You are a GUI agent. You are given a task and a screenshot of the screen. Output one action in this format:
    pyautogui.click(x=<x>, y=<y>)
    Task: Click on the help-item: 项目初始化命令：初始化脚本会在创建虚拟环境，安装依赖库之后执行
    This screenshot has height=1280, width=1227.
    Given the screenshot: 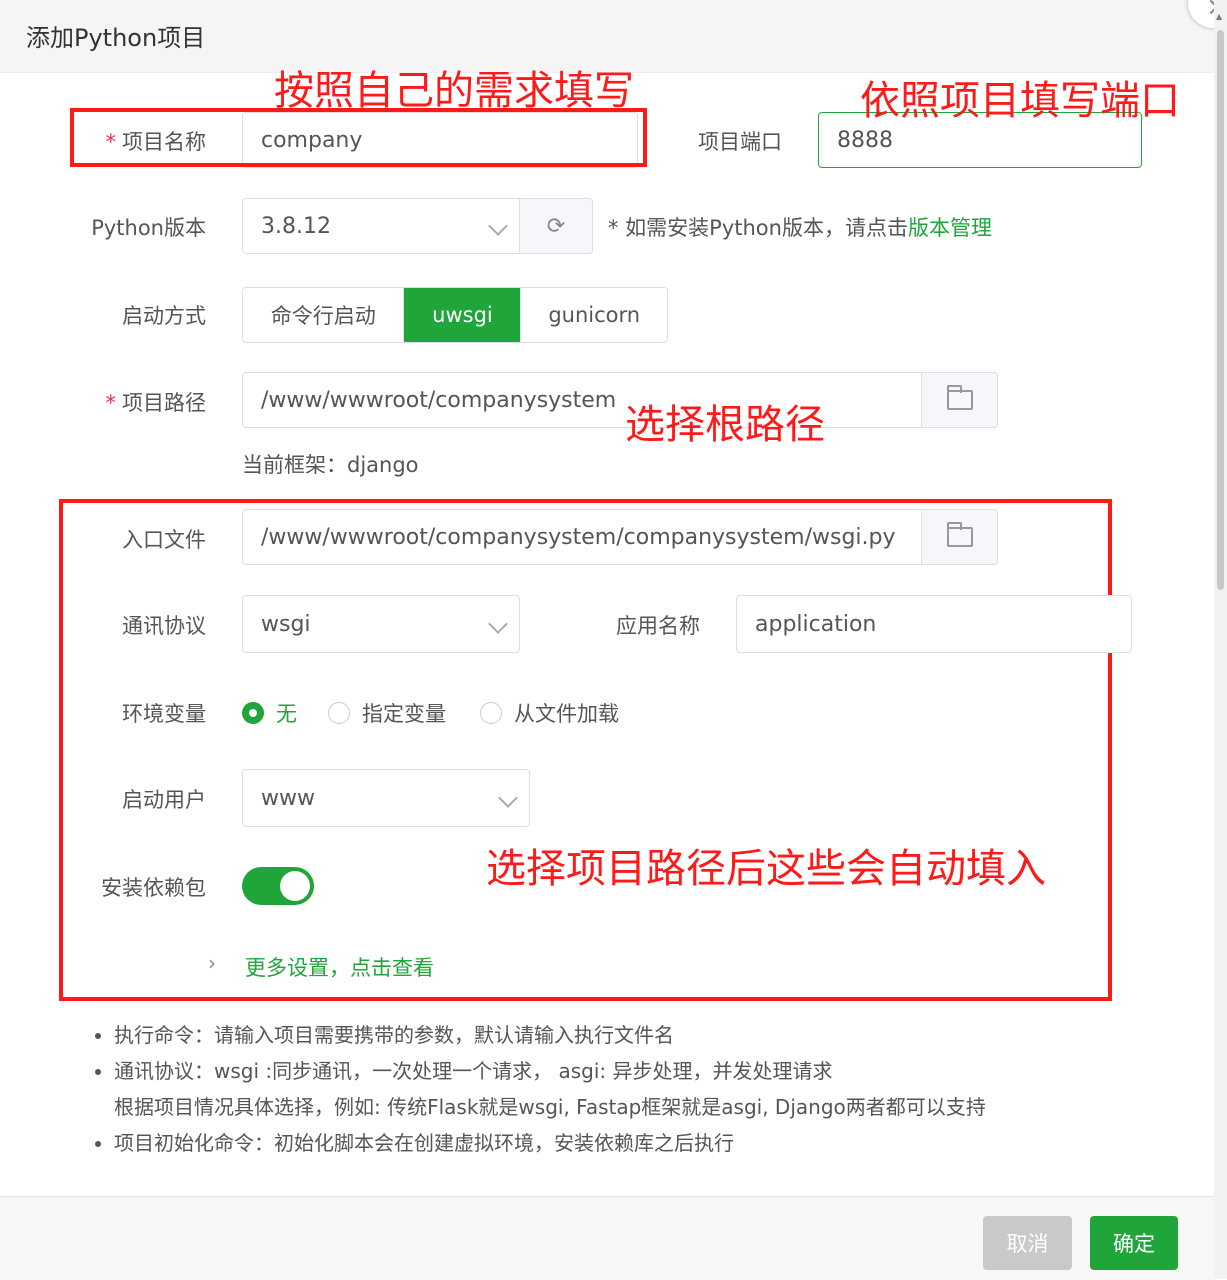 What is the action you would take?
    pyautogui.click(x=652, y=1143)
    